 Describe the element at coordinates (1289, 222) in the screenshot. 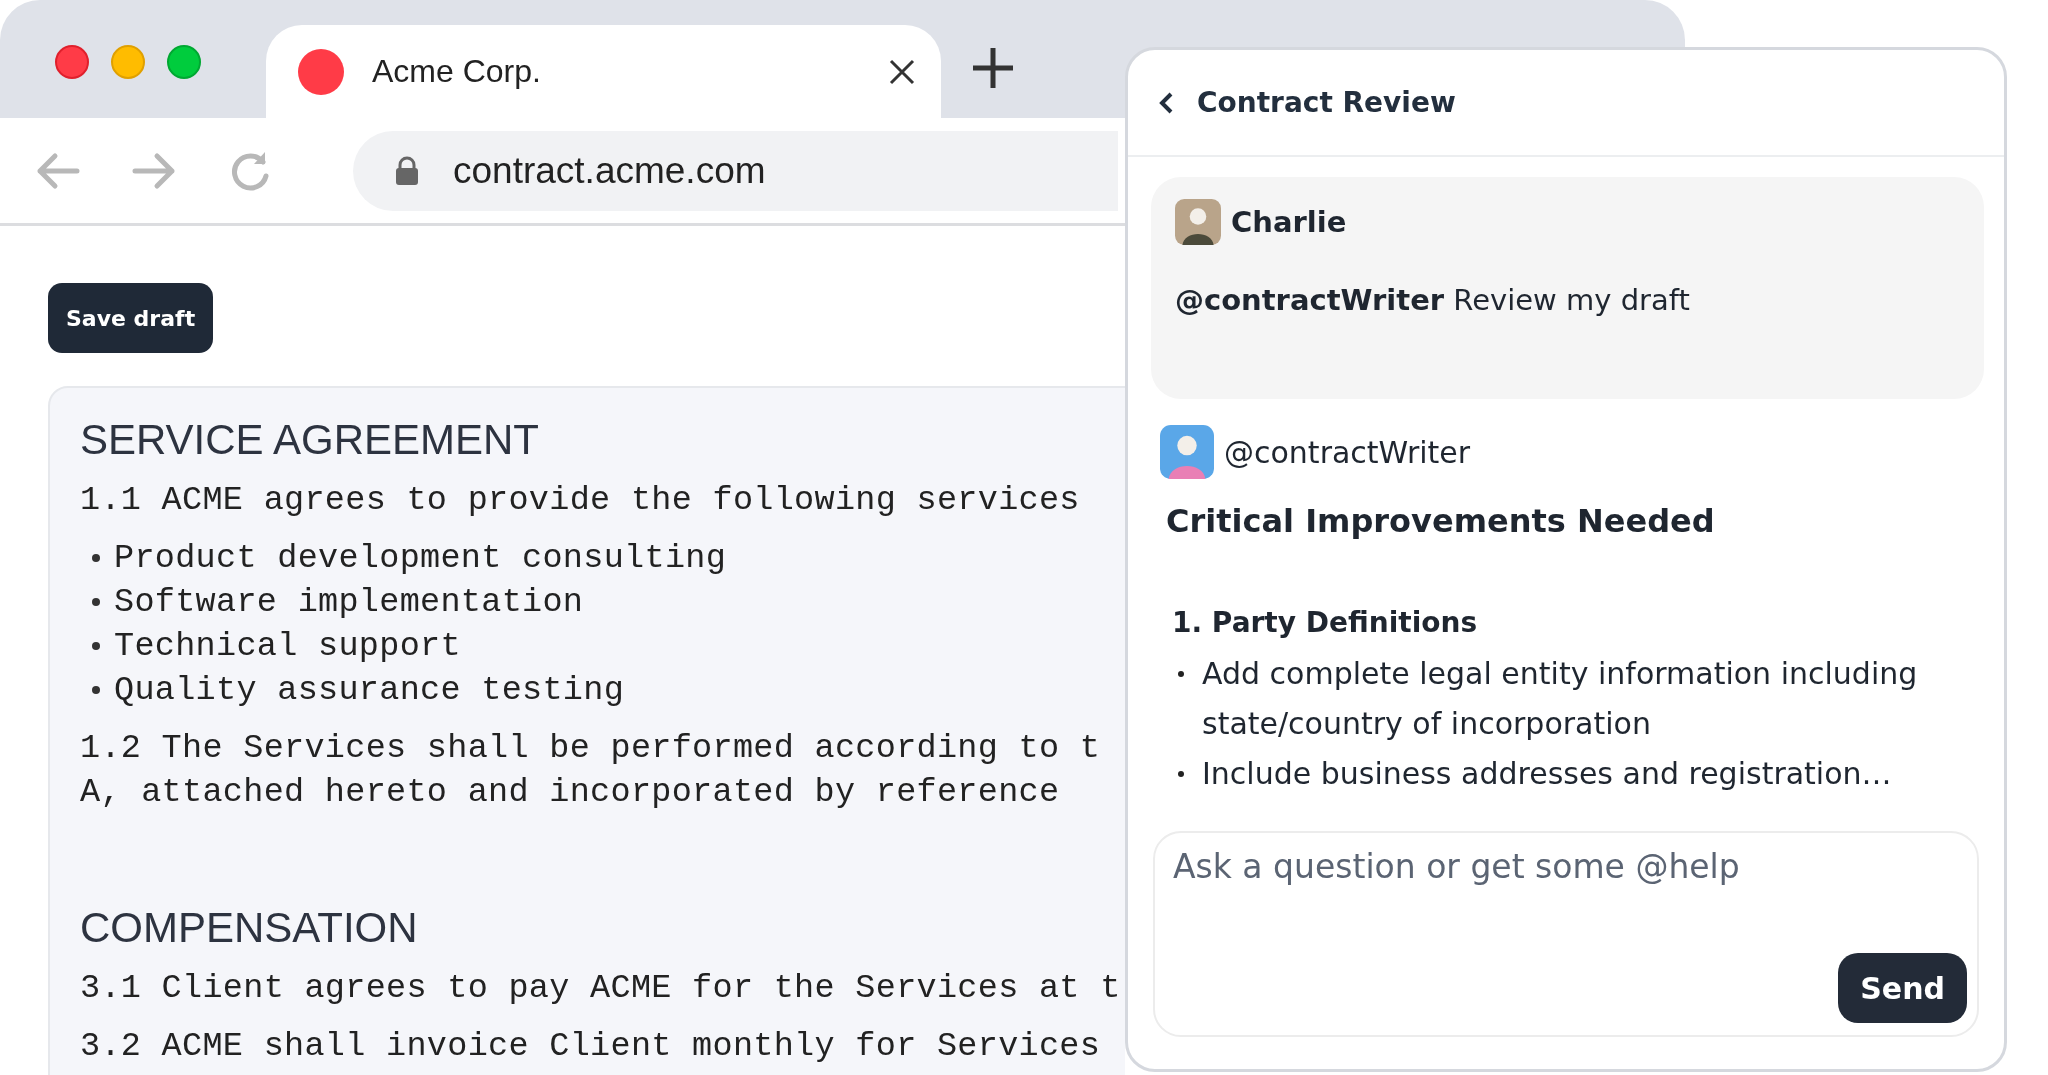

I see `author-name: Charlie` at that location.